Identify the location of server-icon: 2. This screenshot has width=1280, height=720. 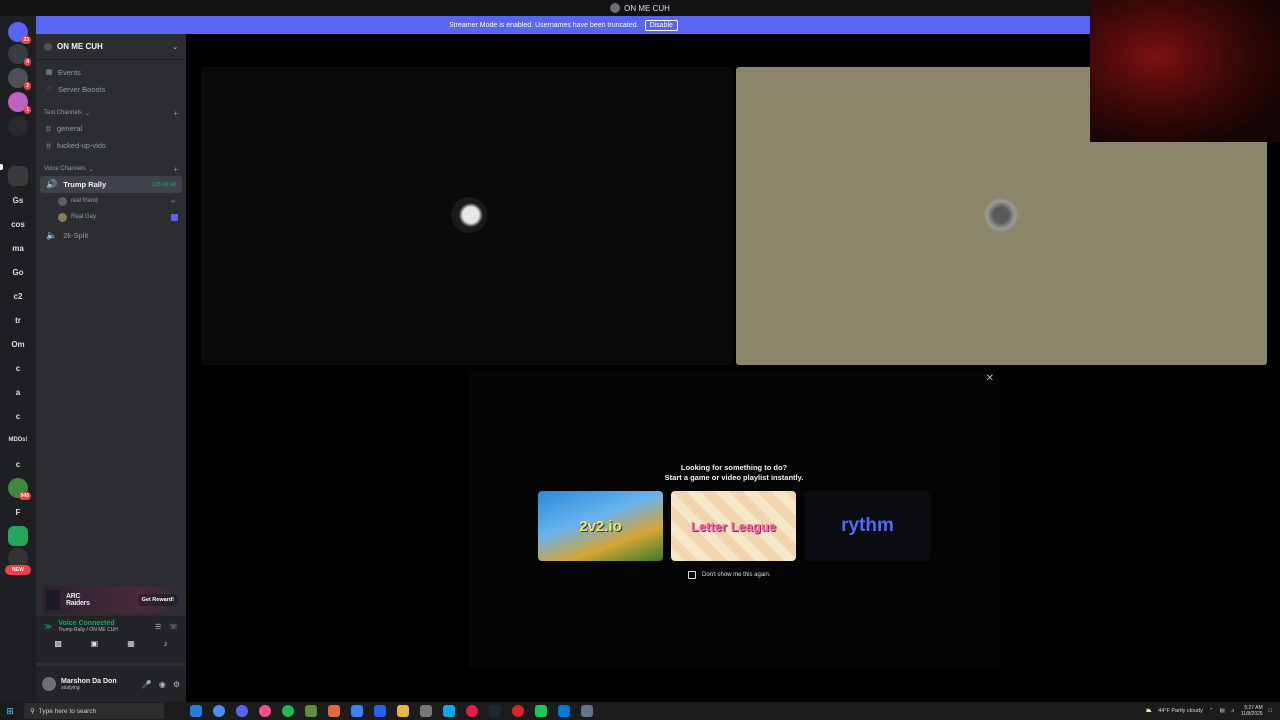
(19, 79).